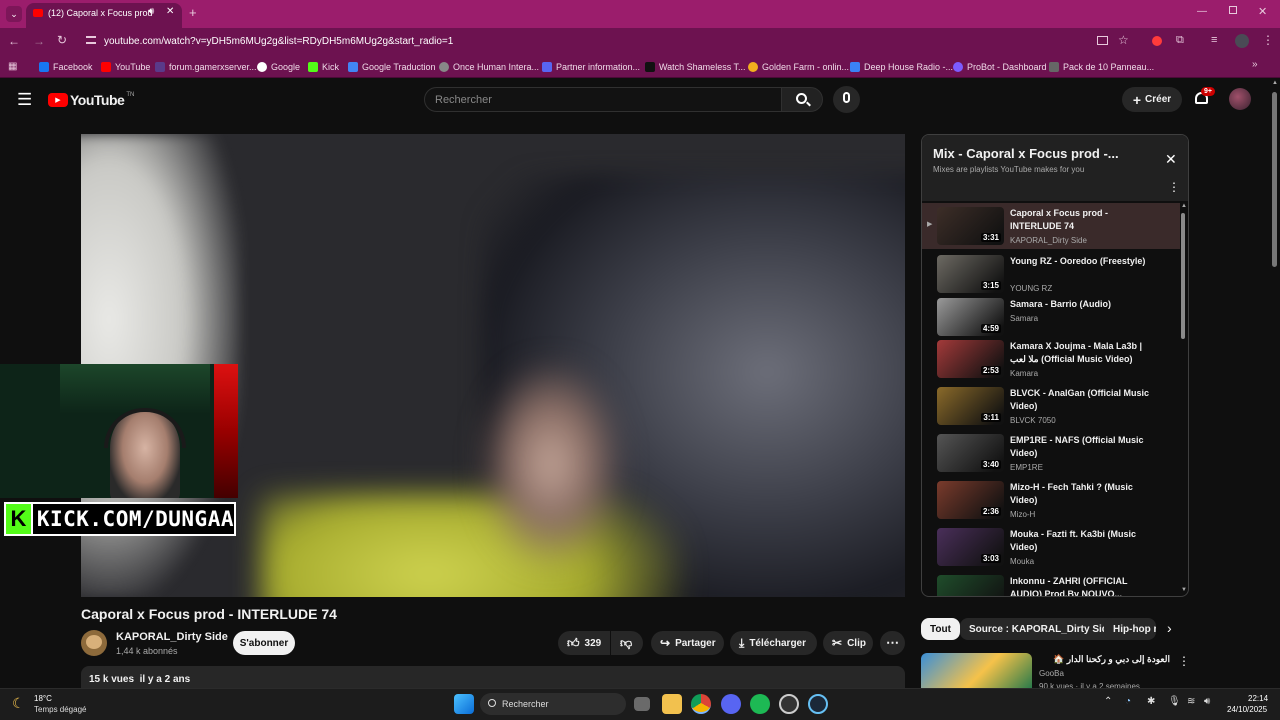  I want to click on bookmark-google: Google, so click(278, 67).